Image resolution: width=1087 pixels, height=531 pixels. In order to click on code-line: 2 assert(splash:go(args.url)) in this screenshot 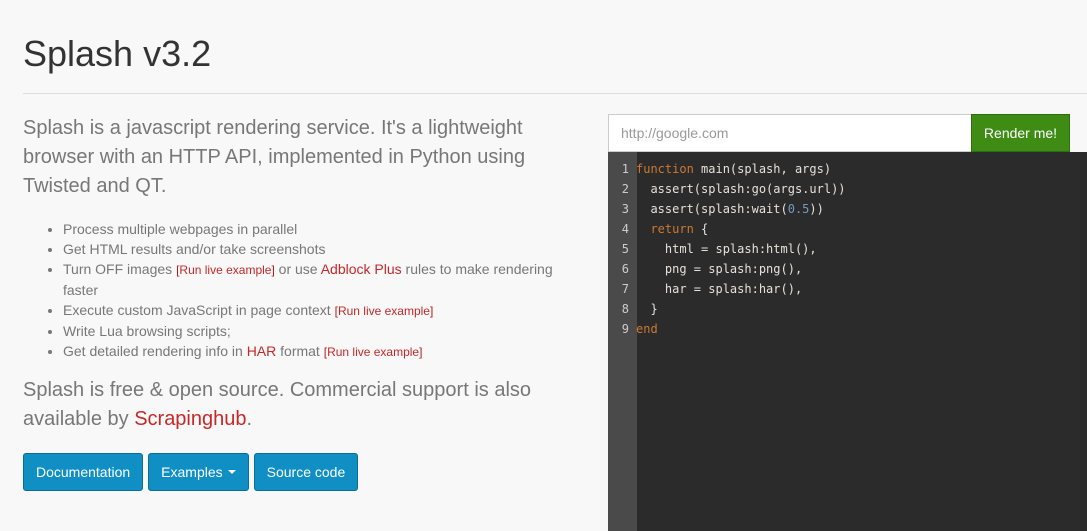, I will do `click(847, 189)`.